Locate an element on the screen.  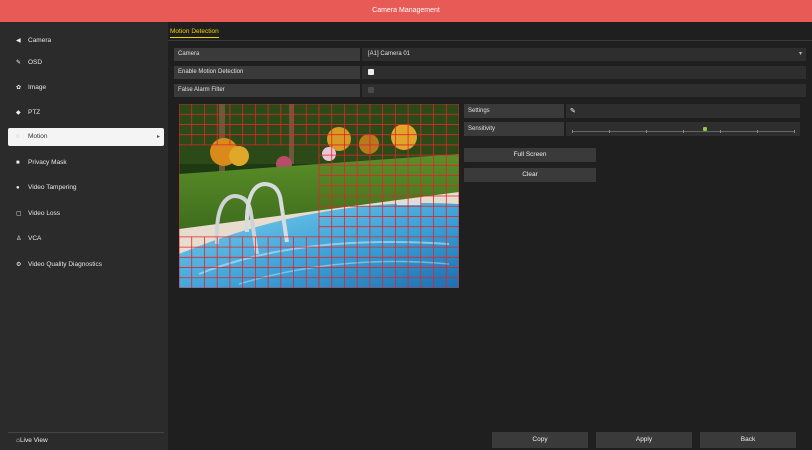
sidebar-item-vca: ♙ VCA is located at coordinates (86, 239).